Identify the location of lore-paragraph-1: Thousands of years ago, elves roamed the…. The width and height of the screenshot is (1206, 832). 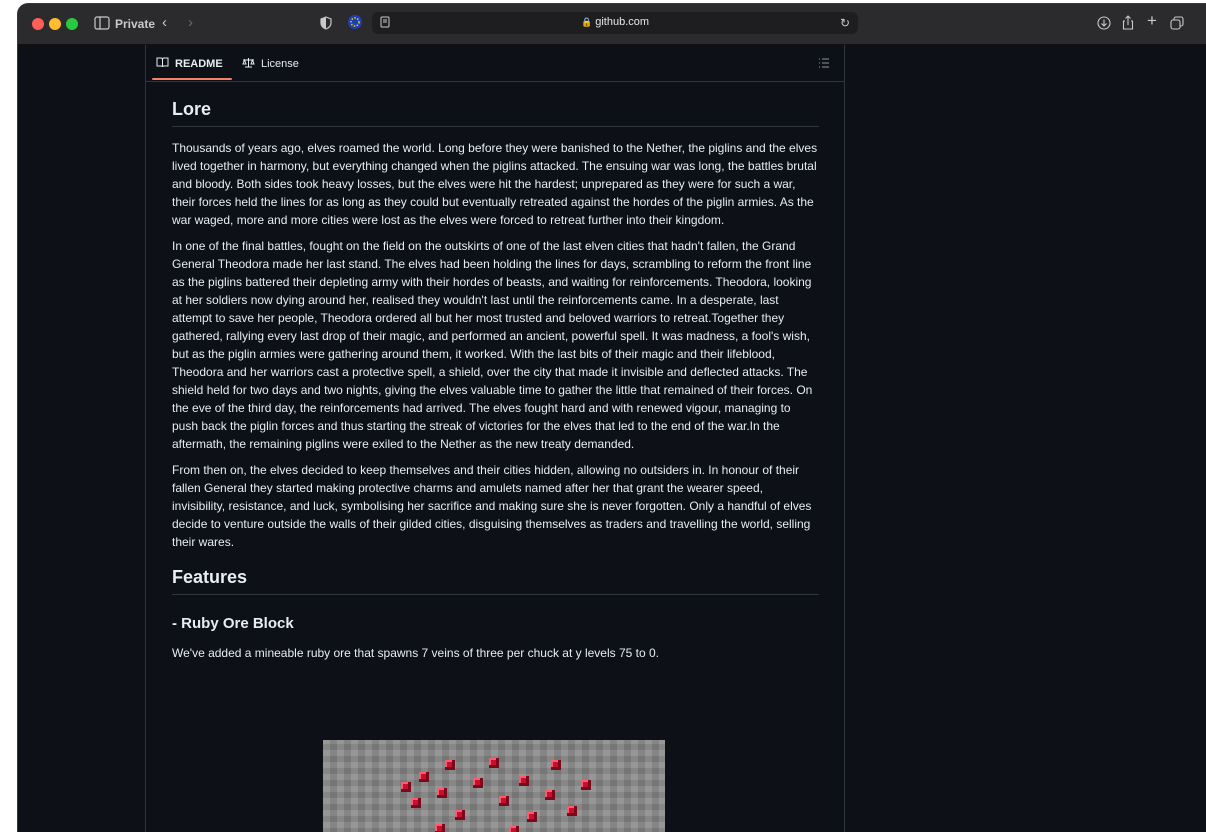
(495, 184).